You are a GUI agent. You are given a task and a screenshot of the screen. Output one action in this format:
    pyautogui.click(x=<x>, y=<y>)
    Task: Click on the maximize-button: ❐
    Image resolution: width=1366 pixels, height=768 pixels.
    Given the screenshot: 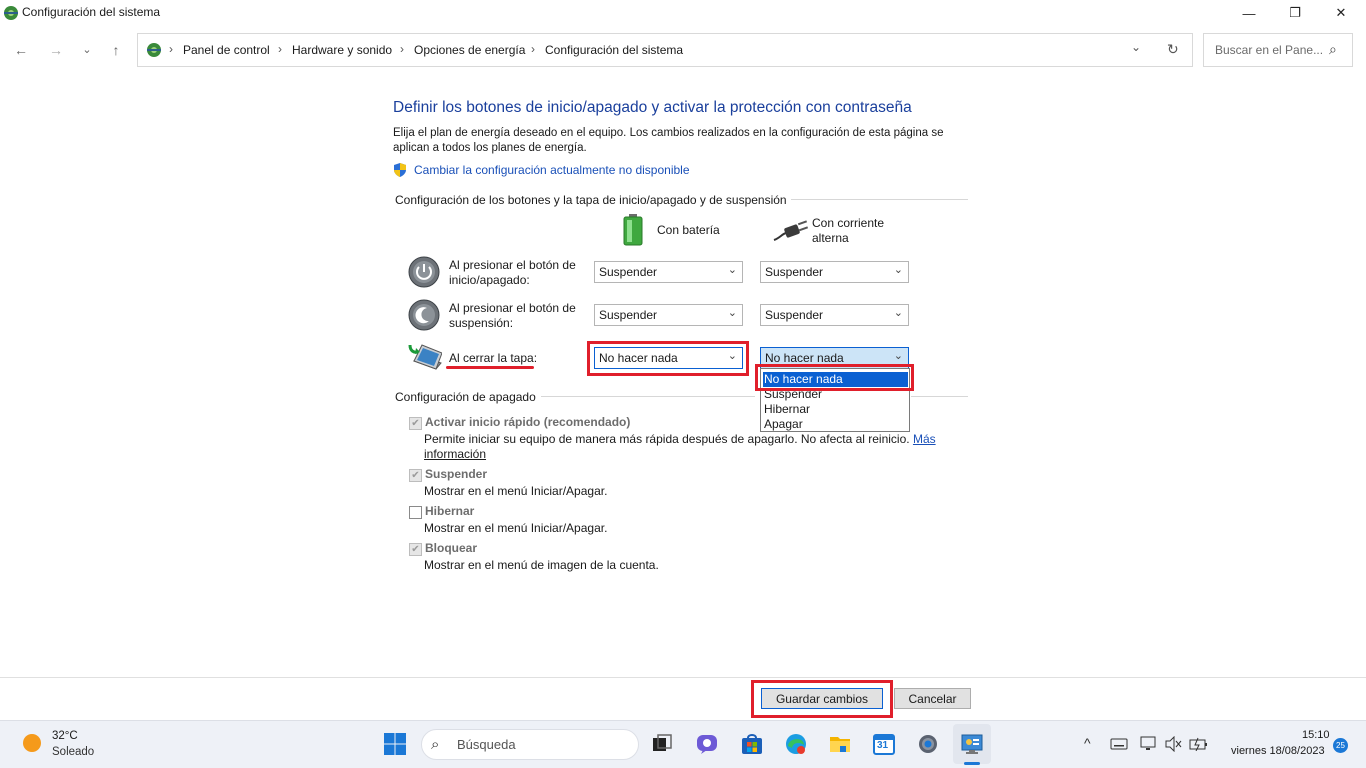 What is the action you would take?
    pyautogui.click(x=1295, y=13)
    